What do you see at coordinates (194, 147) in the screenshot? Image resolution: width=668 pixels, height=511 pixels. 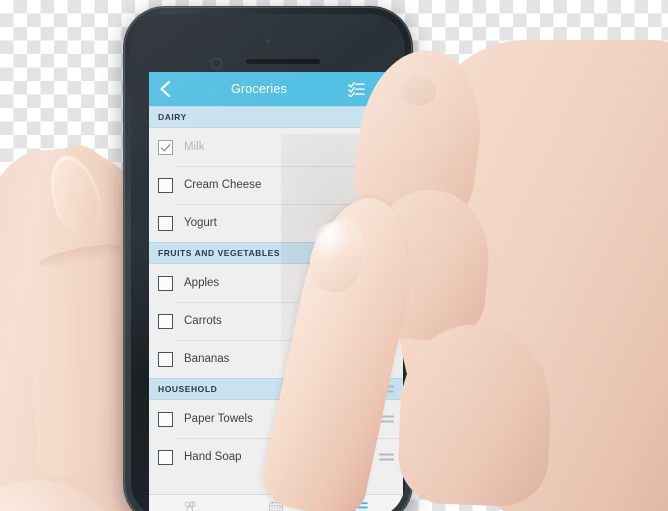 I see `list-item-label: Milk` at bounding box center [194, 147].